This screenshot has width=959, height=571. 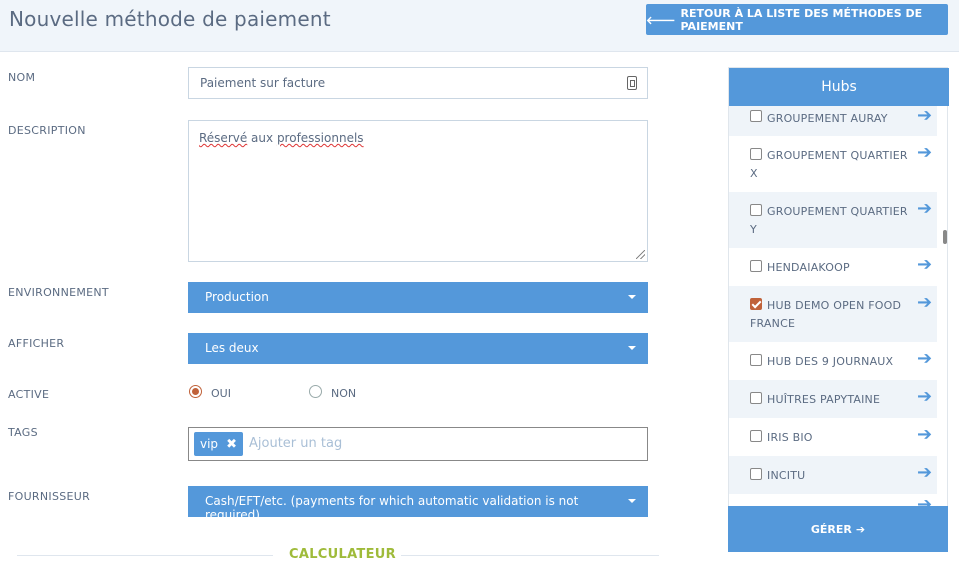 I want to click on display-value: Les deux, so click(x=232, y=348).